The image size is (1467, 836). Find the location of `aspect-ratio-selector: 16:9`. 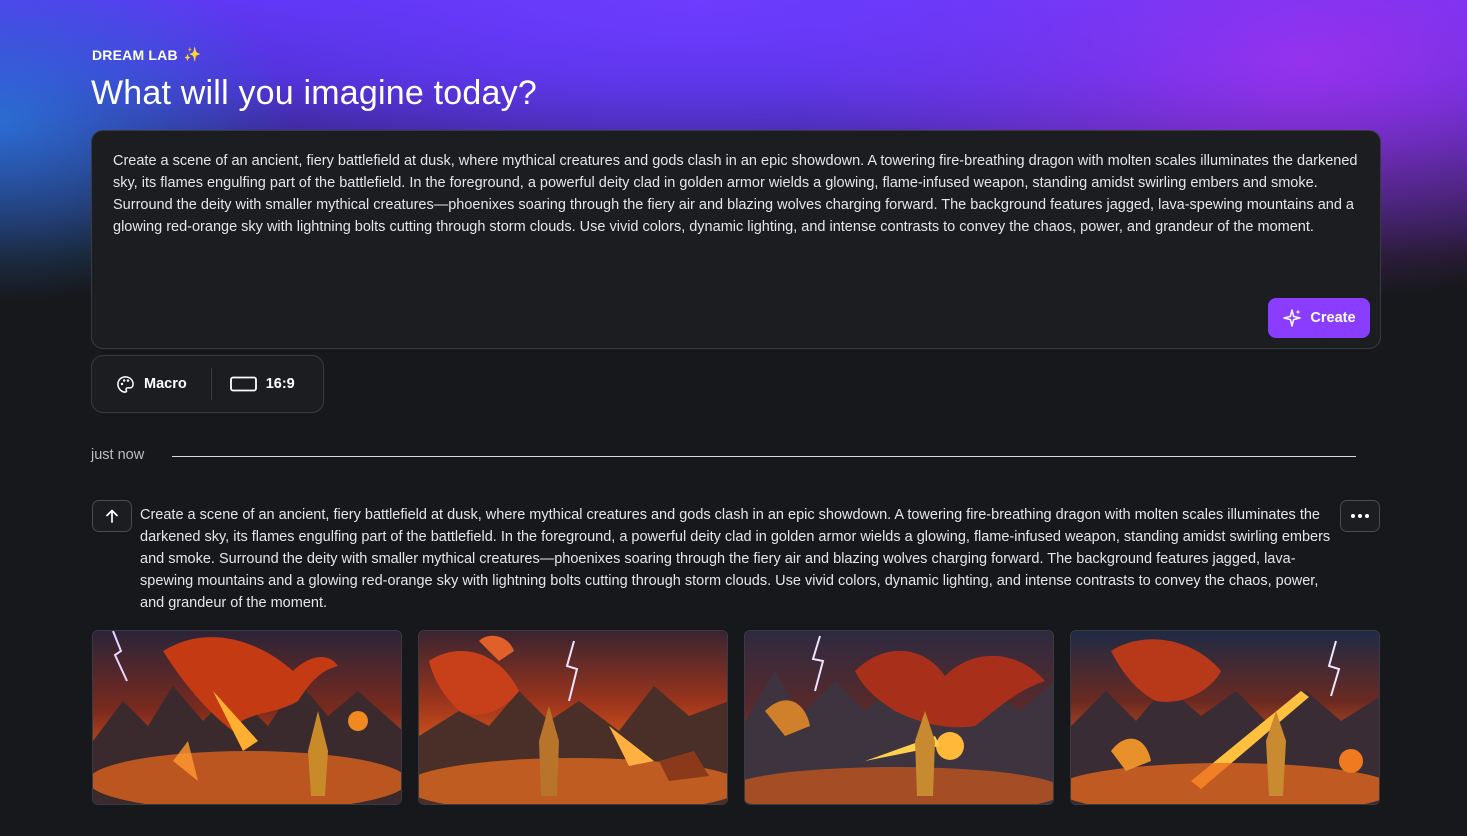

aspect-ratio-selector: 16:9 is located at coordinates (253, 384).